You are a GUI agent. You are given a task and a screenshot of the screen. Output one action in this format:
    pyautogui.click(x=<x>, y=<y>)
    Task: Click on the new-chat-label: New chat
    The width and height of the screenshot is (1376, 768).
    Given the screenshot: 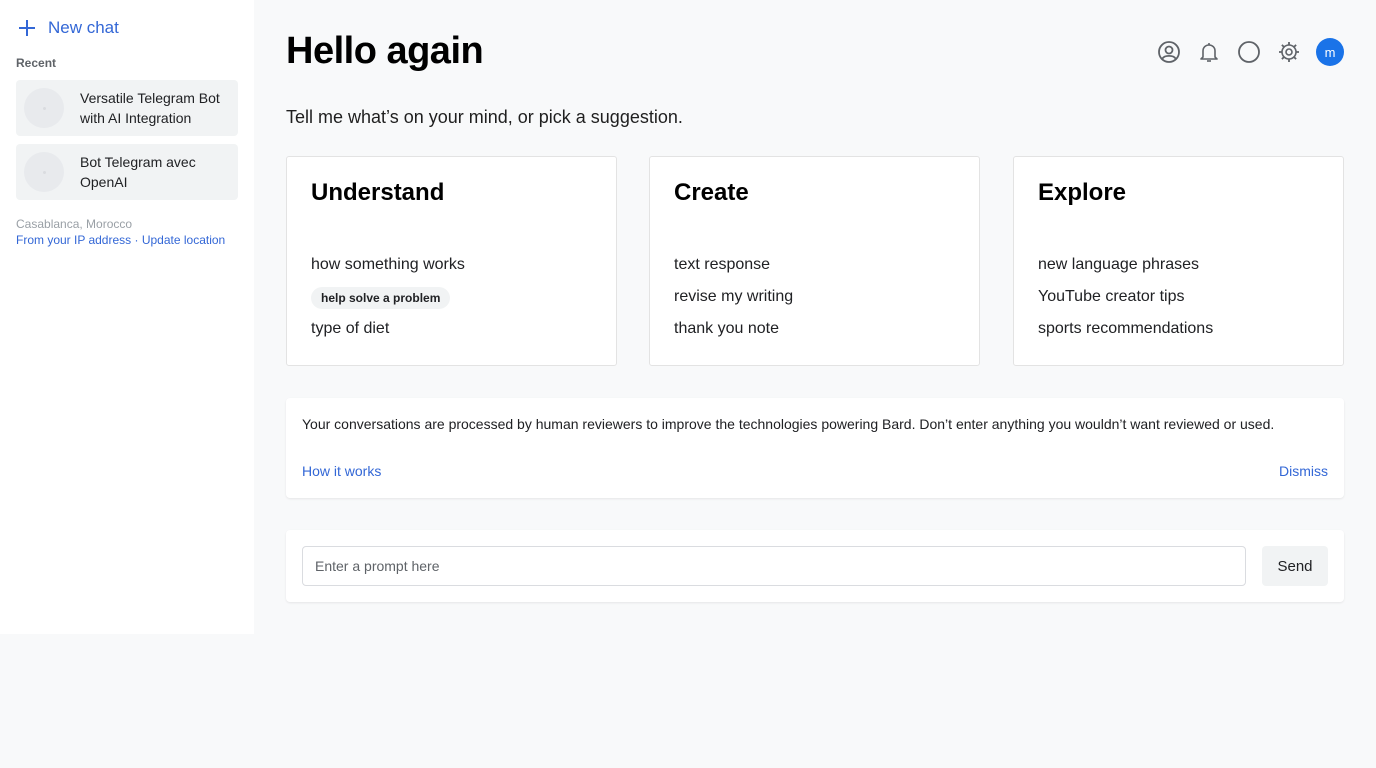 What is the action you would take?
    pyautogui.click(x=83, y=27)
    